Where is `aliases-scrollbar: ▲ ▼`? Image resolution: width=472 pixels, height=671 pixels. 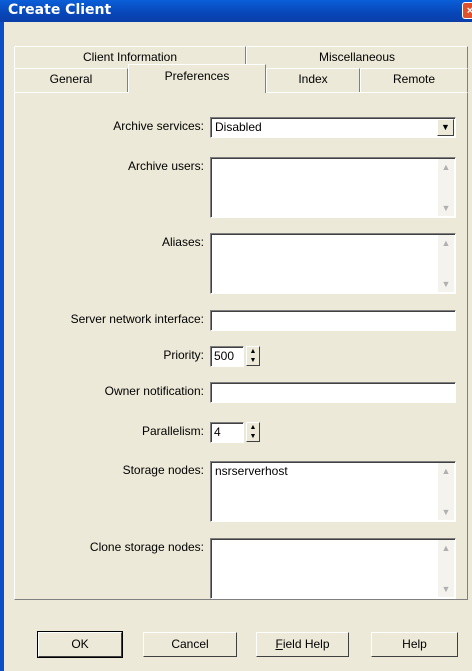 aliases-scrollbar: ▲ ▼ is located at coordinates (446, 263).